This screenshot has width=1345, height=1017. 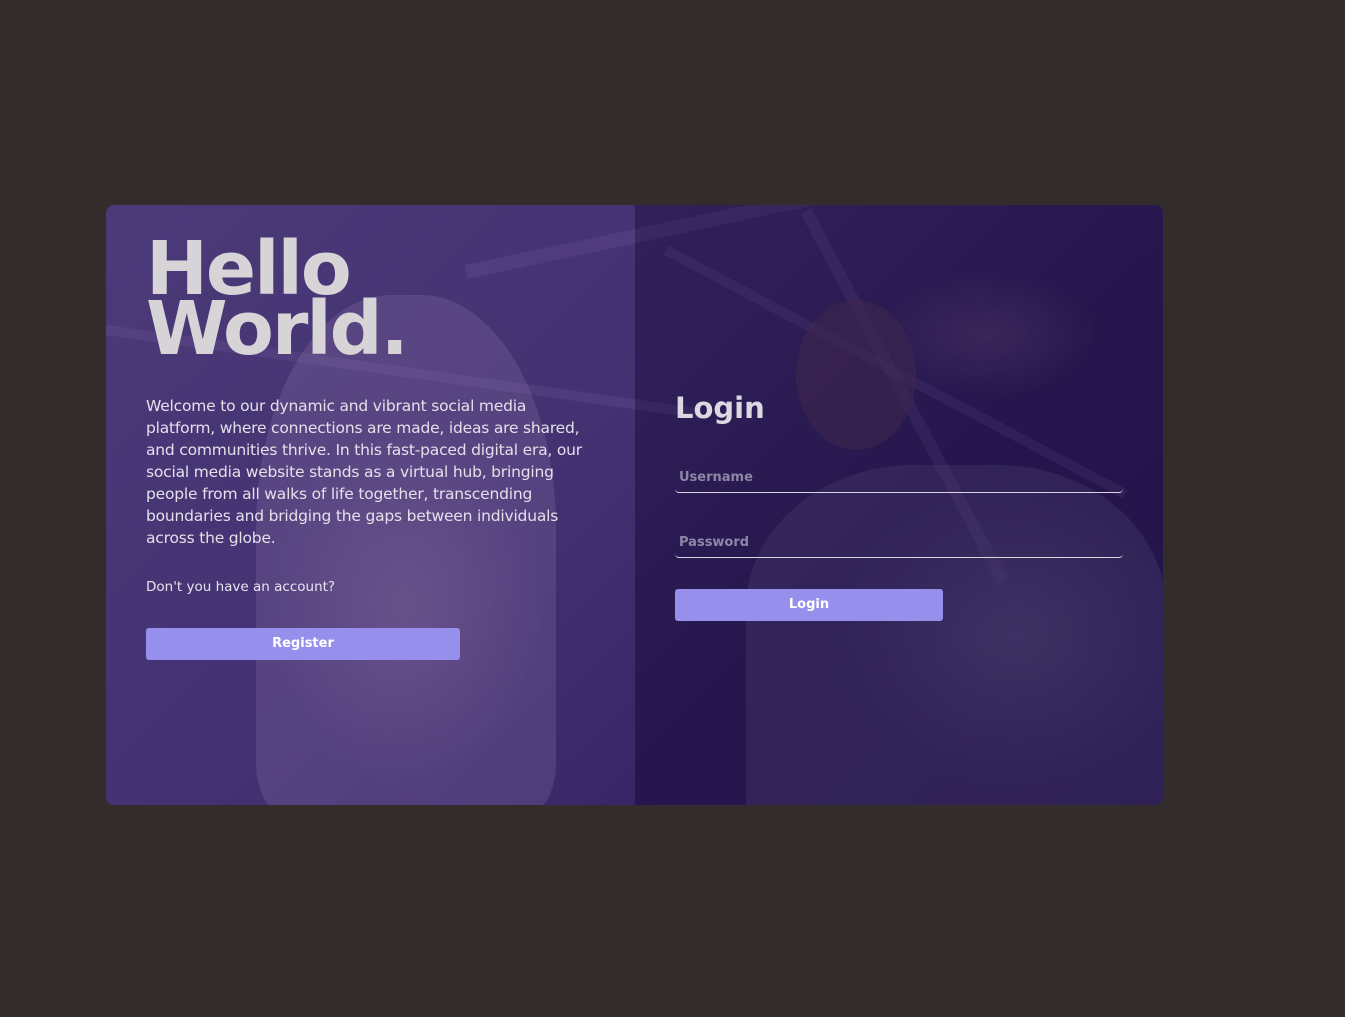 I want to click on login-button: Login, so click(x=809, y=605).